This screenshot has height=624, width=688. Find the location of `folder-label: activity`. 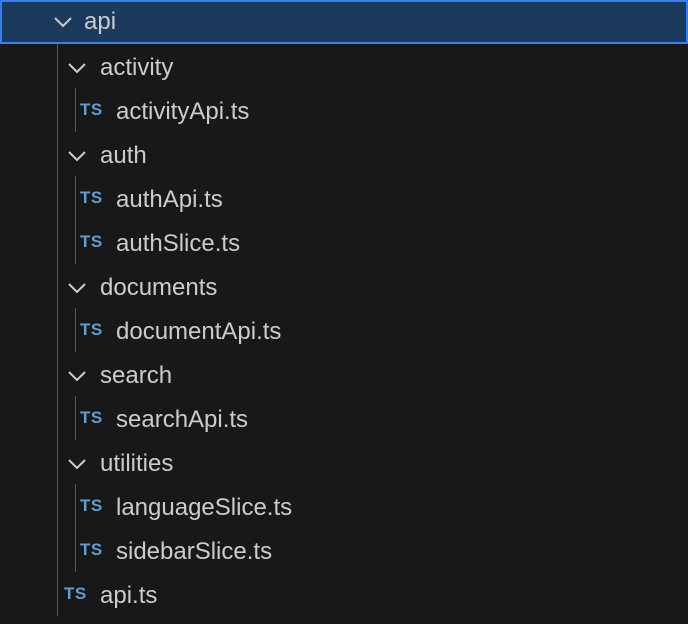

folder-label: activity is located at coordinates (137, 67).